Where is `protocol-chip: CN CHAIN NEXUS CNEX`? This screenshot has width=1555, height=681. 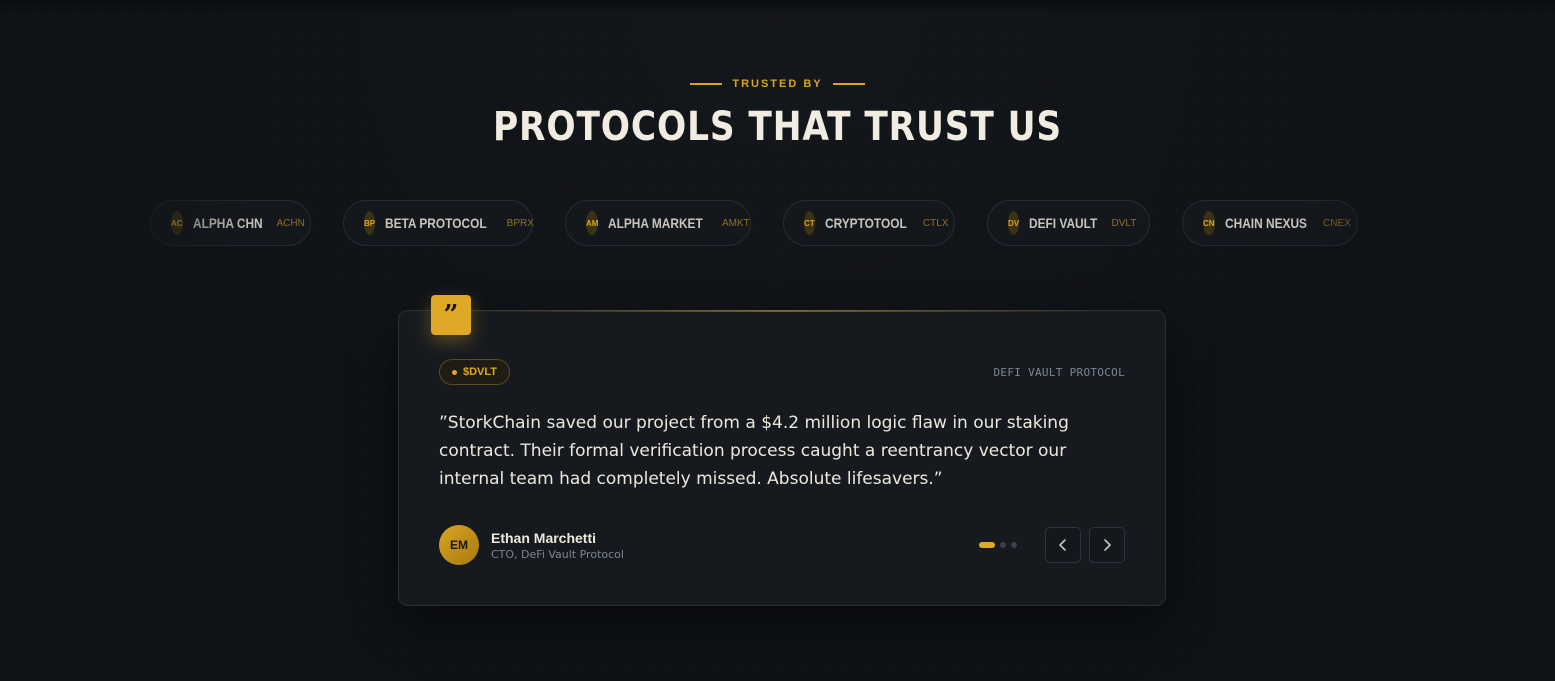 protocol-chip: CN CHAIN NEXUS CNEX is located at coordinates (1270, 223).